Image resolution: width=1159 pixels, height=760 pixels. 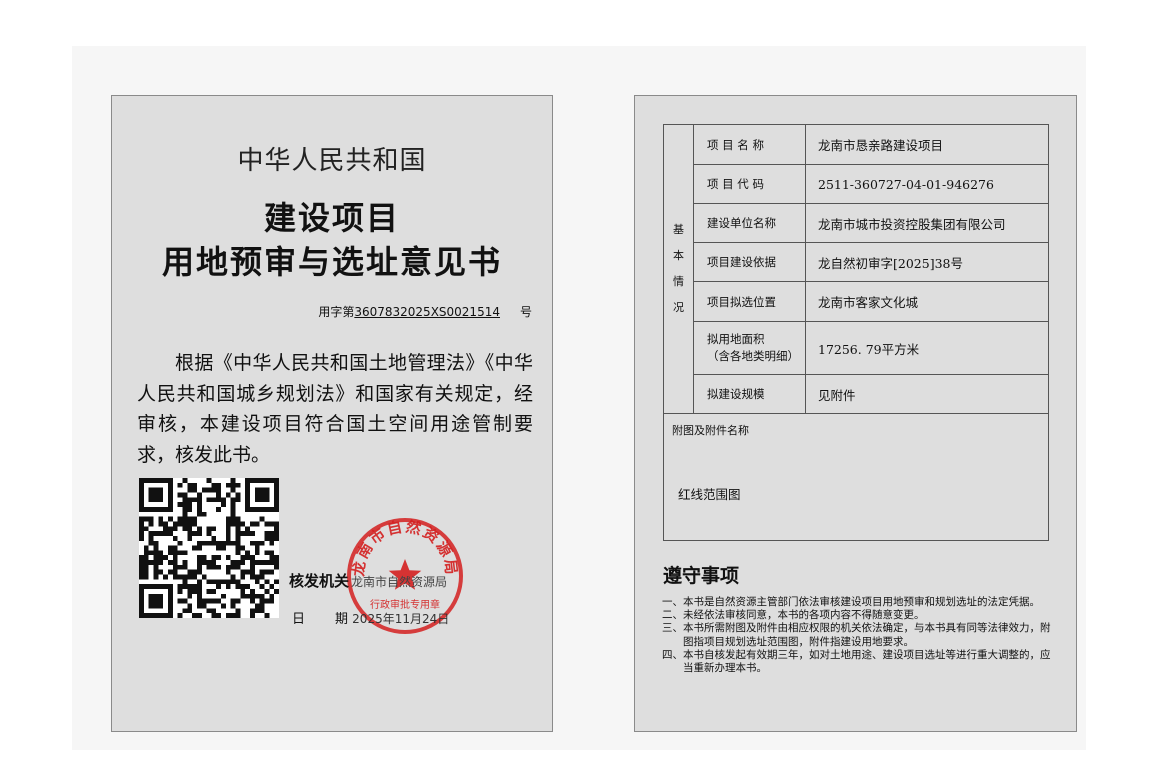 What do you see at coordinates (749, 184) in the screenshot?
I see `row-label-project-code: 项 目 代 码` at bounding box center [749, 184].